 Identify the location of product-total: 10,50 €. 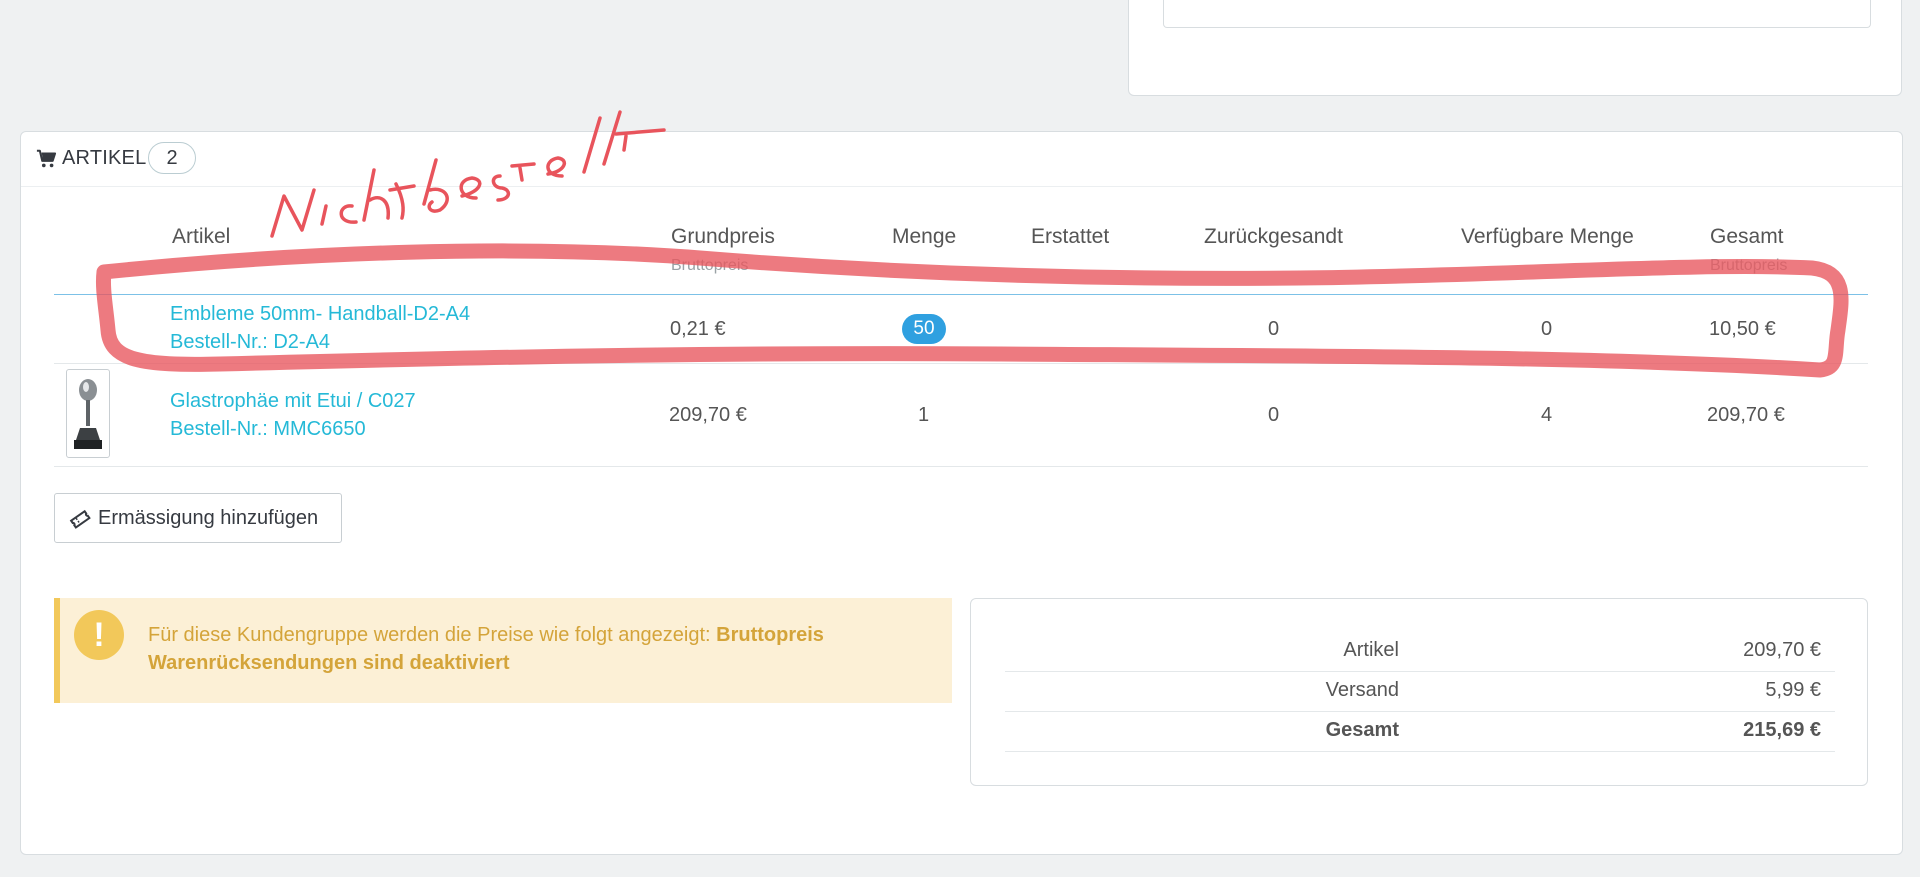
(1742, 329).